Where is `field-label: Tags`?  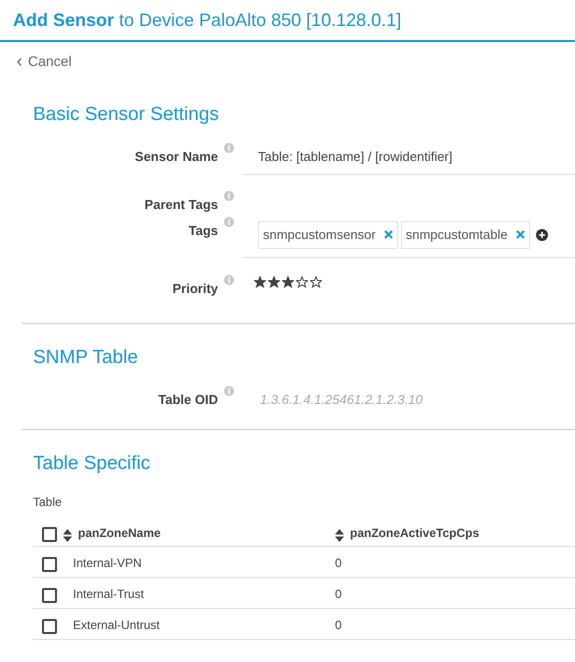 field-label: Tags is located at coordinates (203, 231).